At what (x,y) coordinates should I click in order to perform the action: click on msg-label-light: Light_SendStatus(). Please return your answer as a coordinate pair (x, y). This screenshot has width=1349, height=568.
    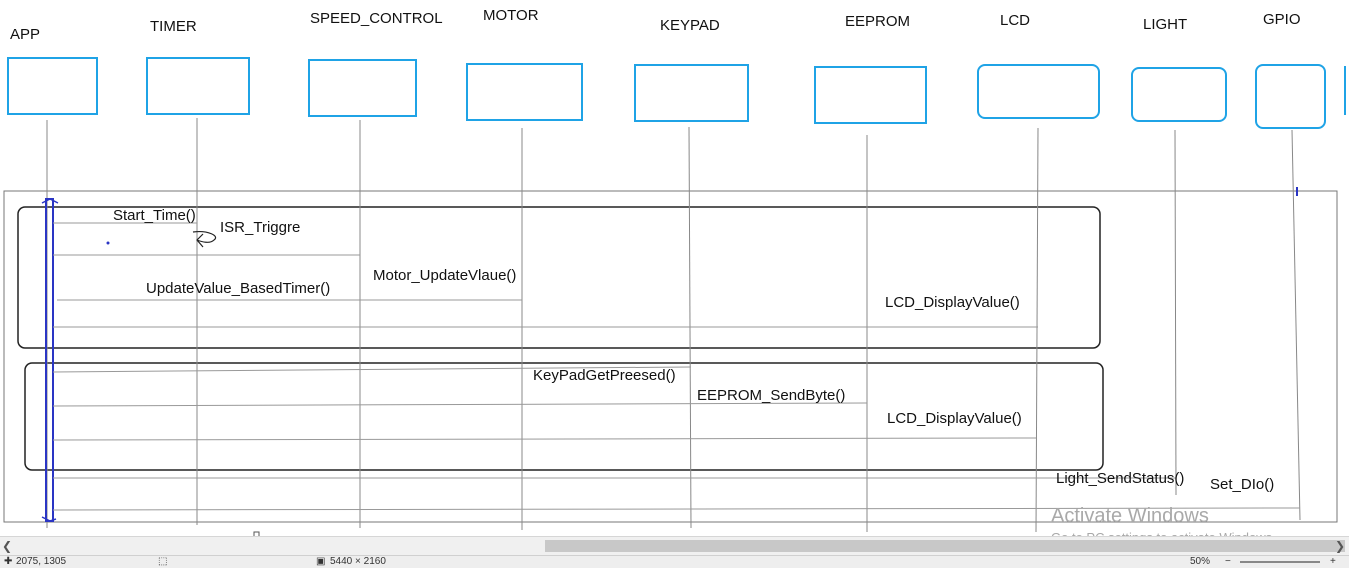
    Looking at the image, I should click on (1120, 478).